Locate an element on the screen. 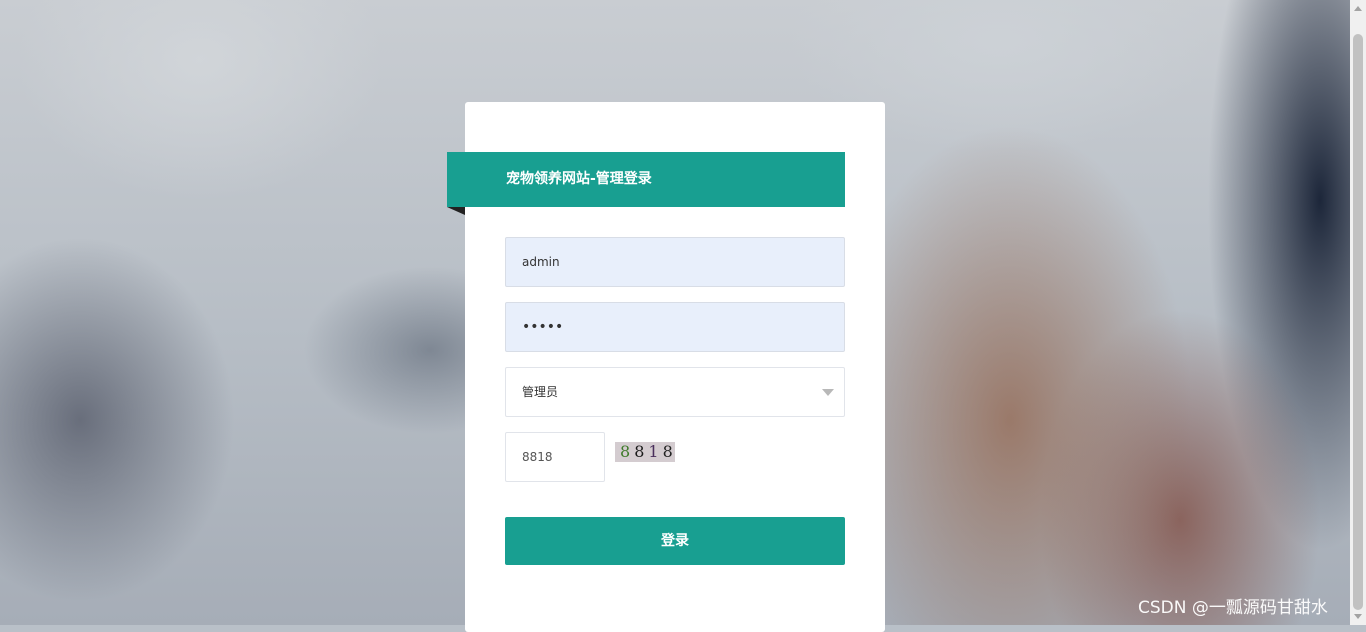 Image resolution: width=1366 pixels, height=632 pixels. csdn-watermark: CSDN @一瓢源码甘甜水 is located at coordinates (1233, 608).